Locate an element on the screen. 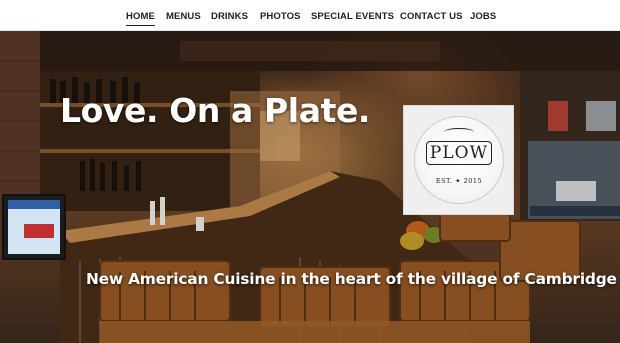 The height and width of the screenshot is (343, 620). nav-menus: MENUS is located at coordinates (183, 16).